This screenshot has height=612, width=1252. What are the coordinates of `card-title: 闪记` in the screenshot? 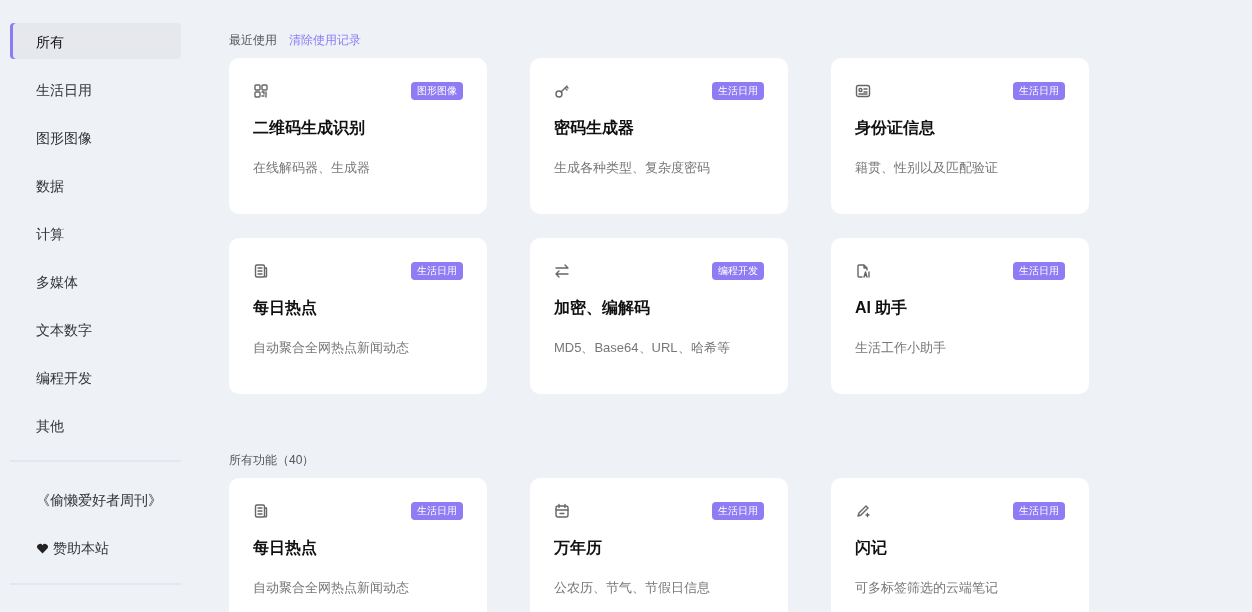 It's located at (871, 548).